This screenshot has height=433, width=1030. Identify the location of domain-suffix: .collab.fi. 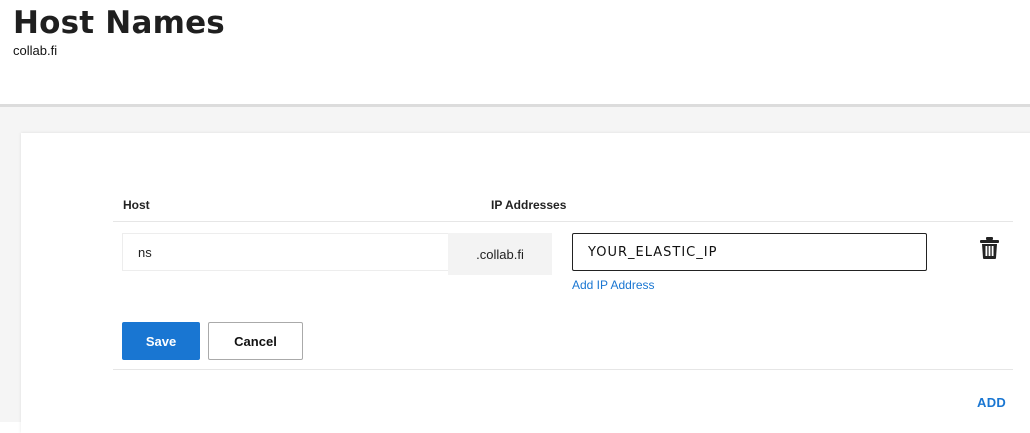
(500, 254).